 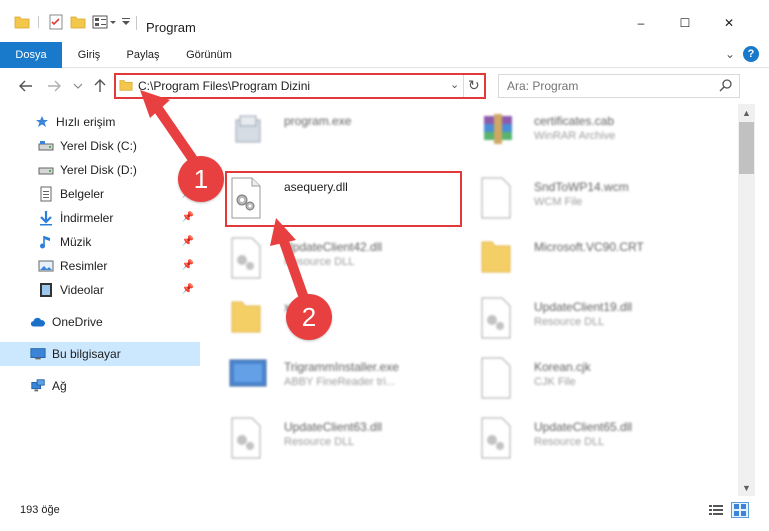 I want to click on recent-locations-button, so click(x=78, y=86).